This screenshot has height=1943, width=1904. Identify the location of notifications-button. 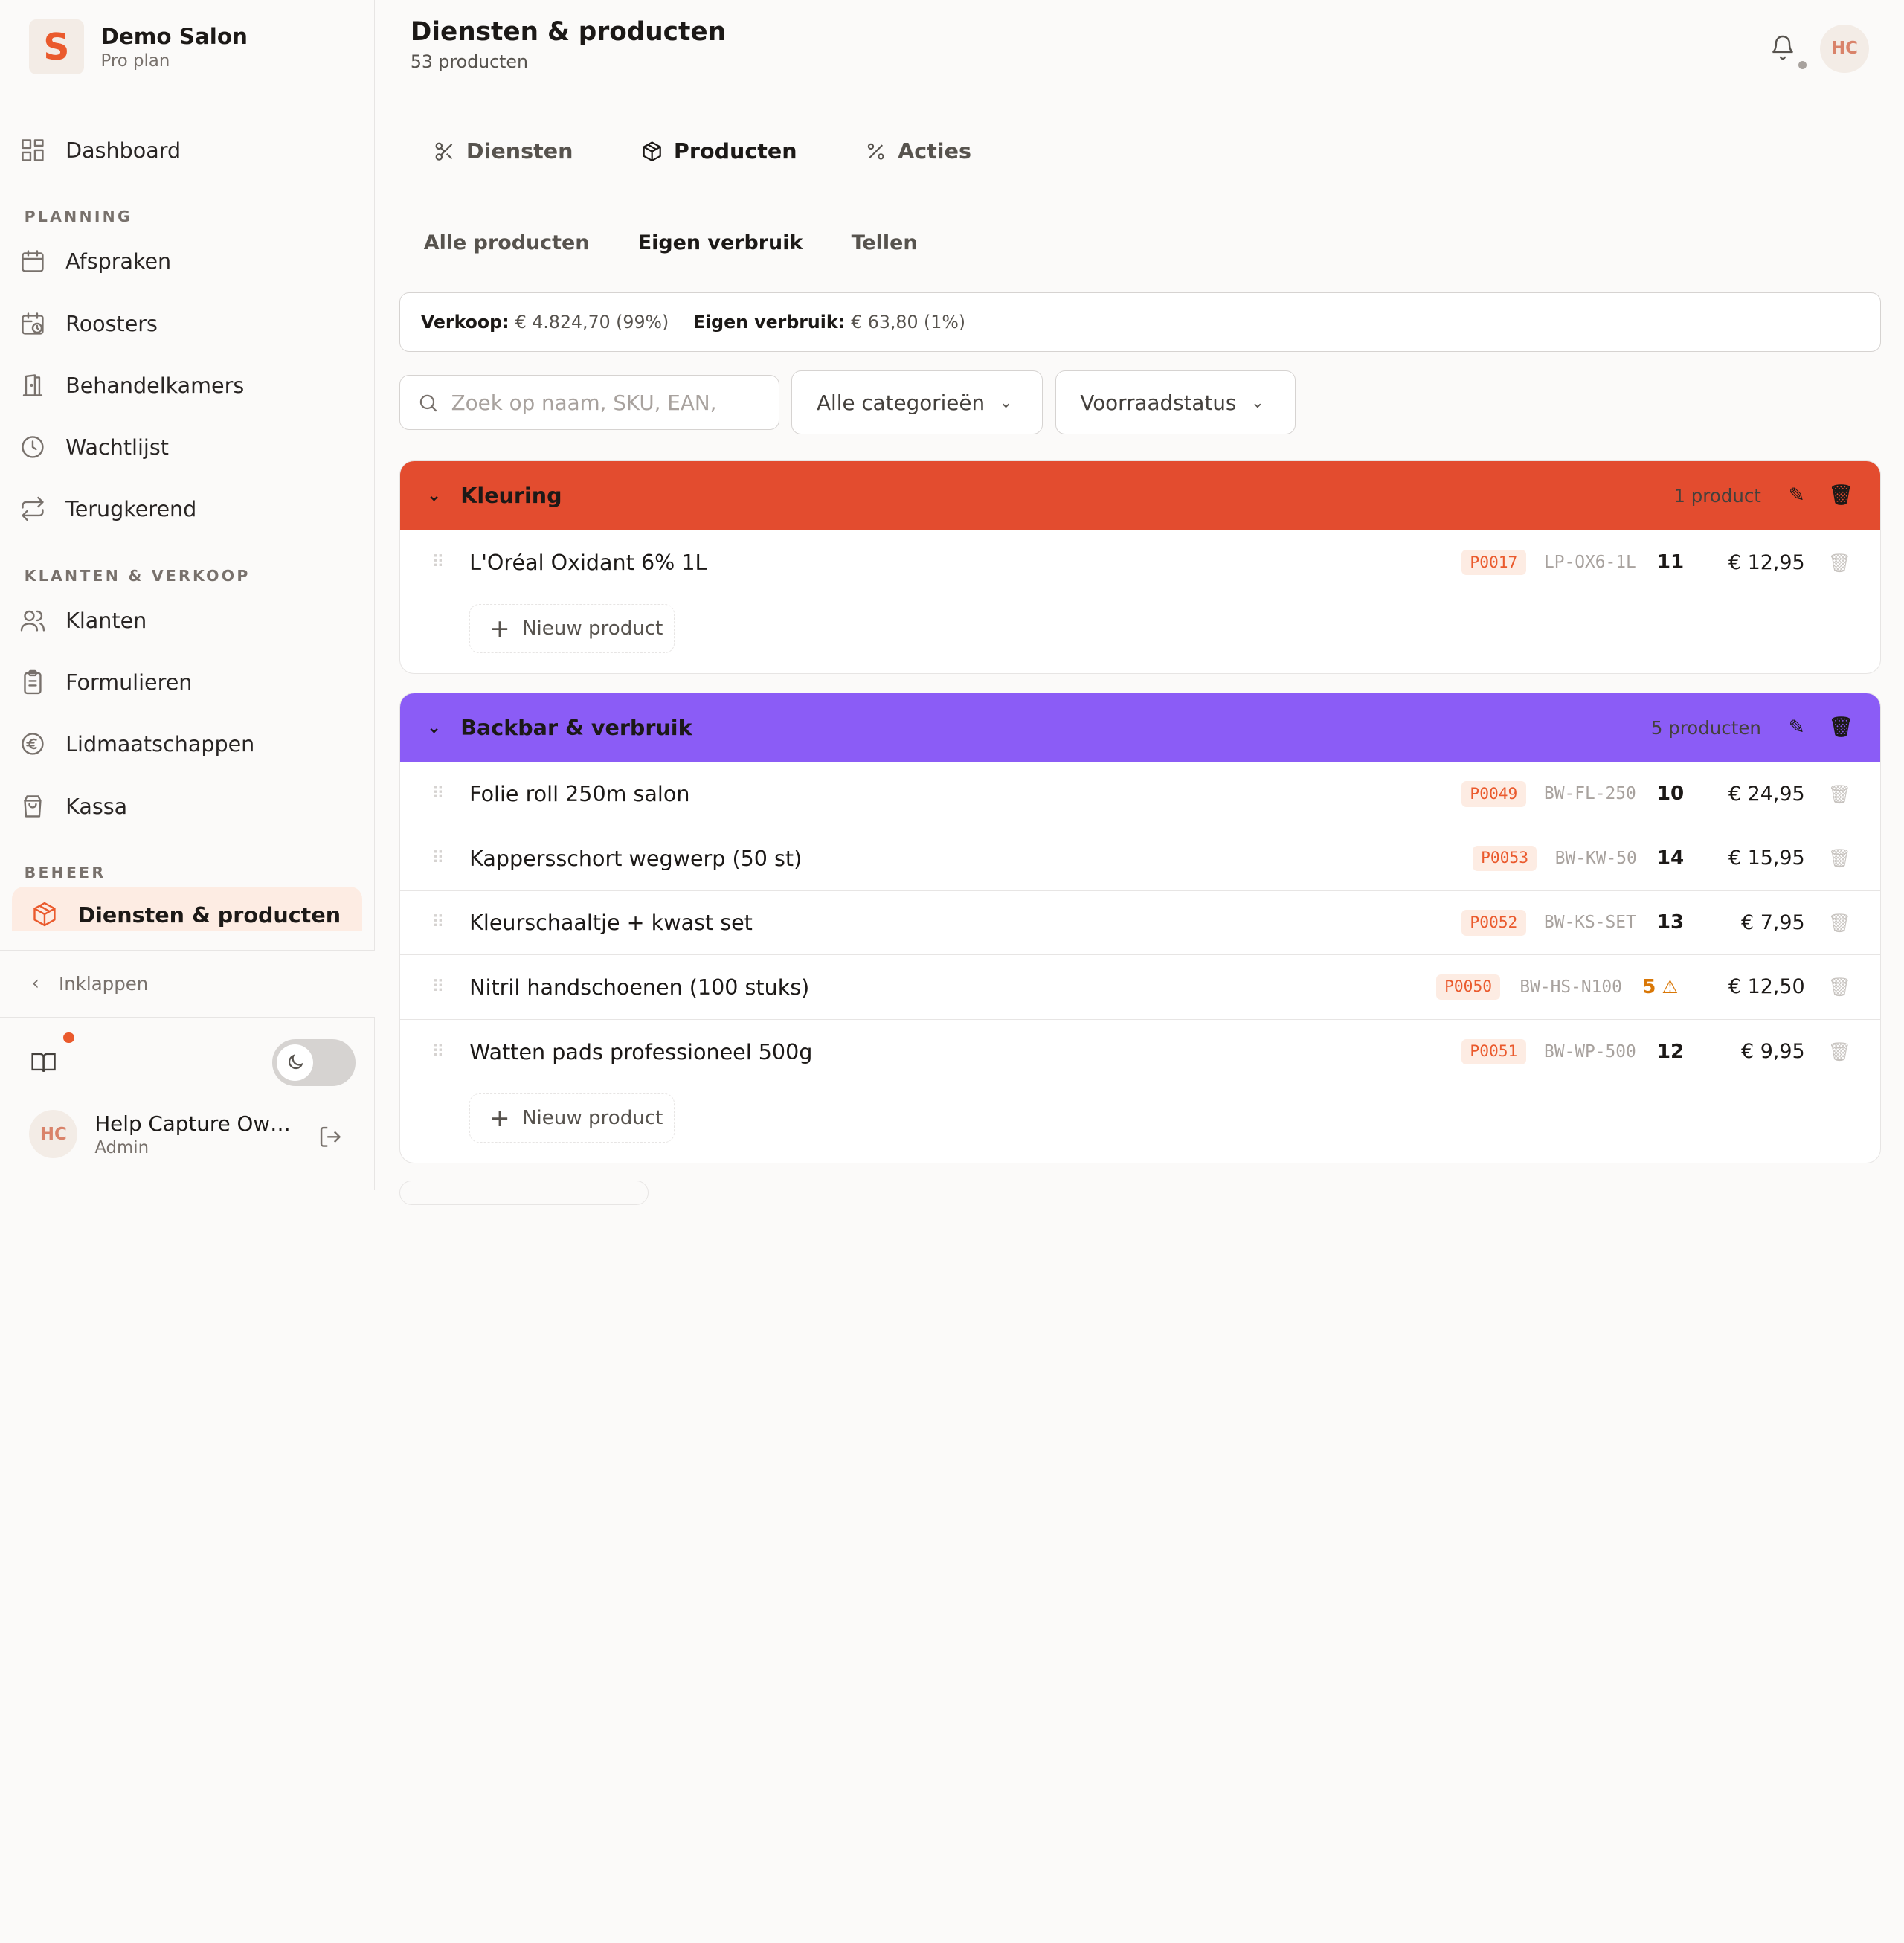
(1788, 52).